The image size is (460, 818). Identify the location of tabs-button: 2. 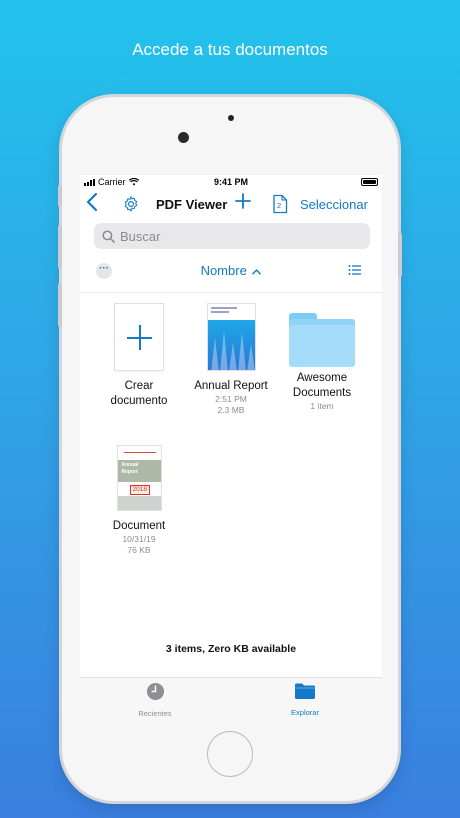
(280, 206).